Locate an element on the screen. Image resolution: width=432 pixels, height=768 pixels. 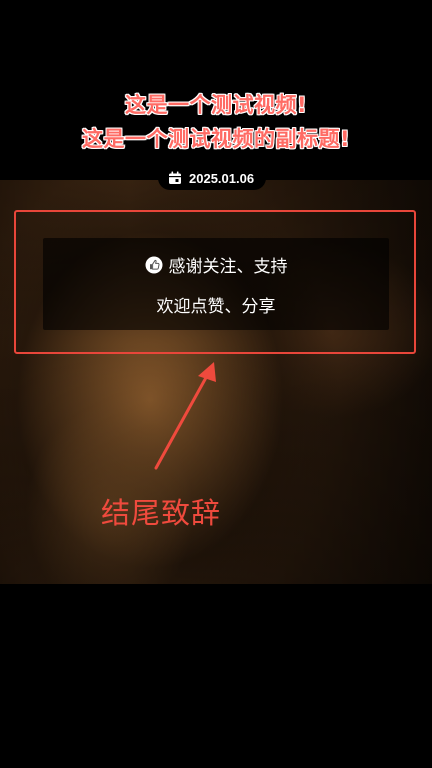
annotation-arrow-icon is located at coordinates (185, 416).